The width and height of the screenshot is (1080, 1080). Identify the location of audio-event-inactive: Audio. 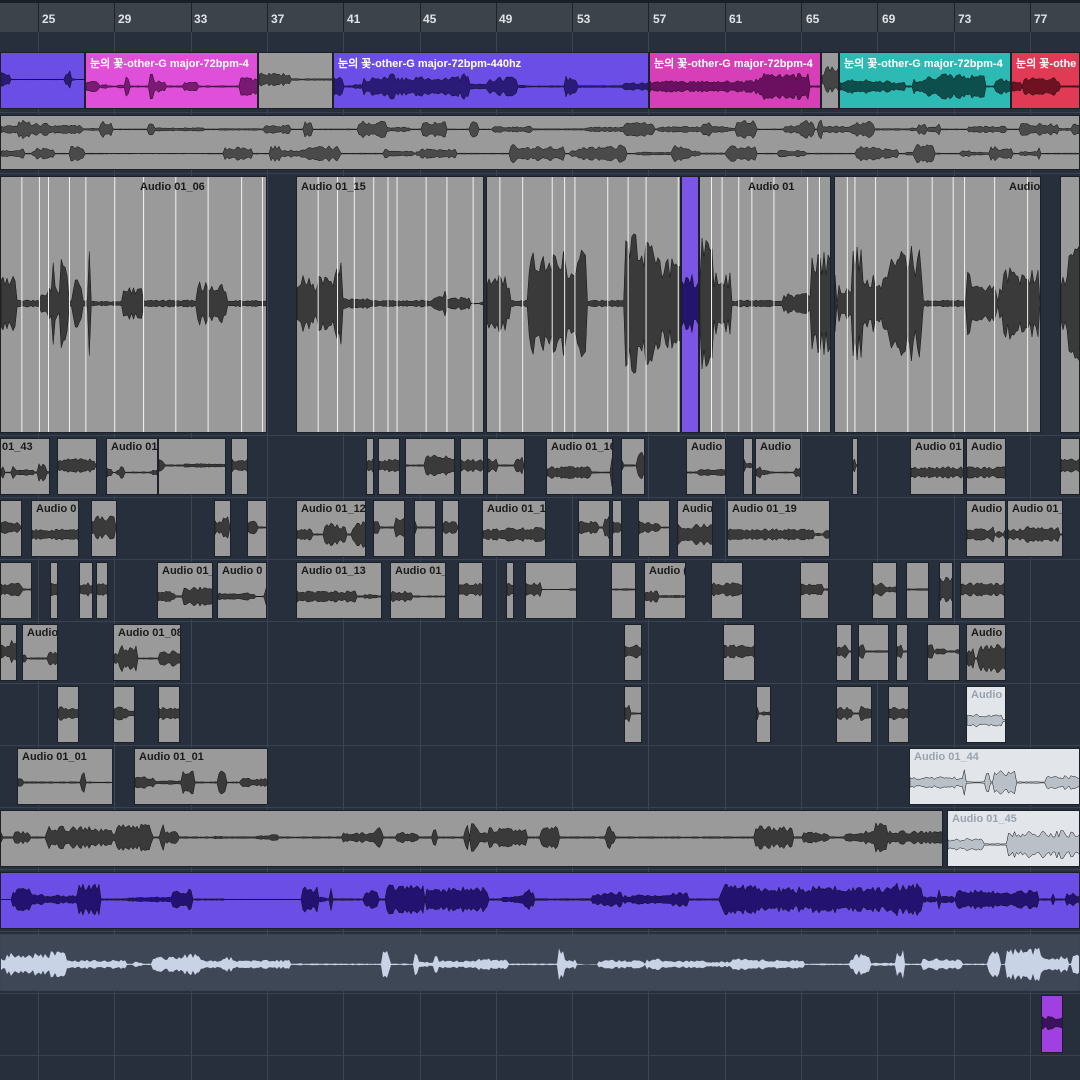
(986, 714).